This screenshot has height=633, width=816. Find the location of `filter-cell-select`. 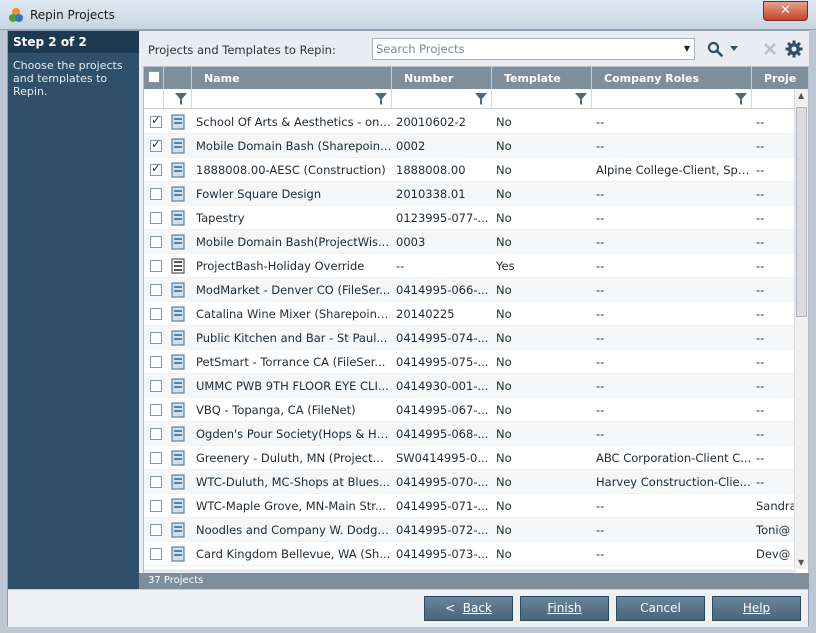

filter-cell-select is located at coordinates (154, 99).